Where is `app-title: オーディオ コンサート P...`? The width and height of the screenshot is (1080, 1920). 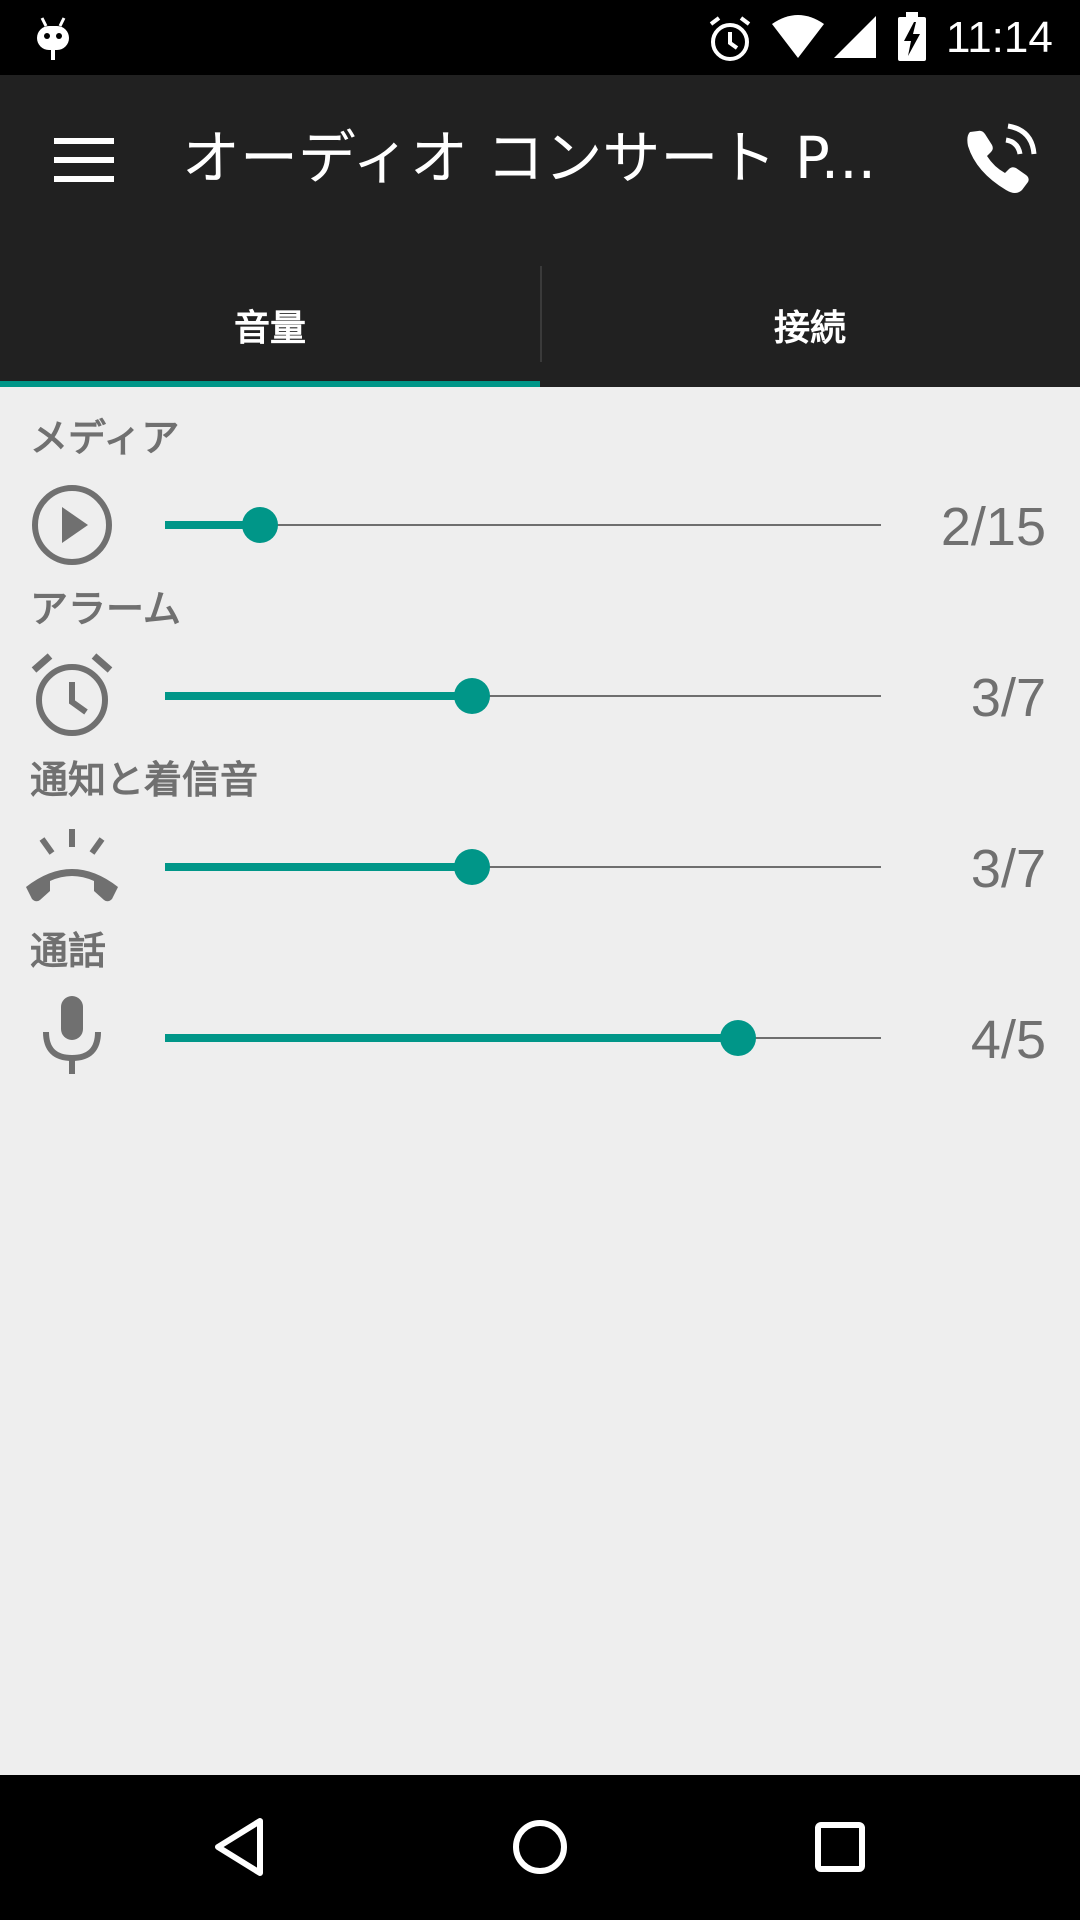
app-title: オーディオ コンサート P... is located at coordinates (529, 158).